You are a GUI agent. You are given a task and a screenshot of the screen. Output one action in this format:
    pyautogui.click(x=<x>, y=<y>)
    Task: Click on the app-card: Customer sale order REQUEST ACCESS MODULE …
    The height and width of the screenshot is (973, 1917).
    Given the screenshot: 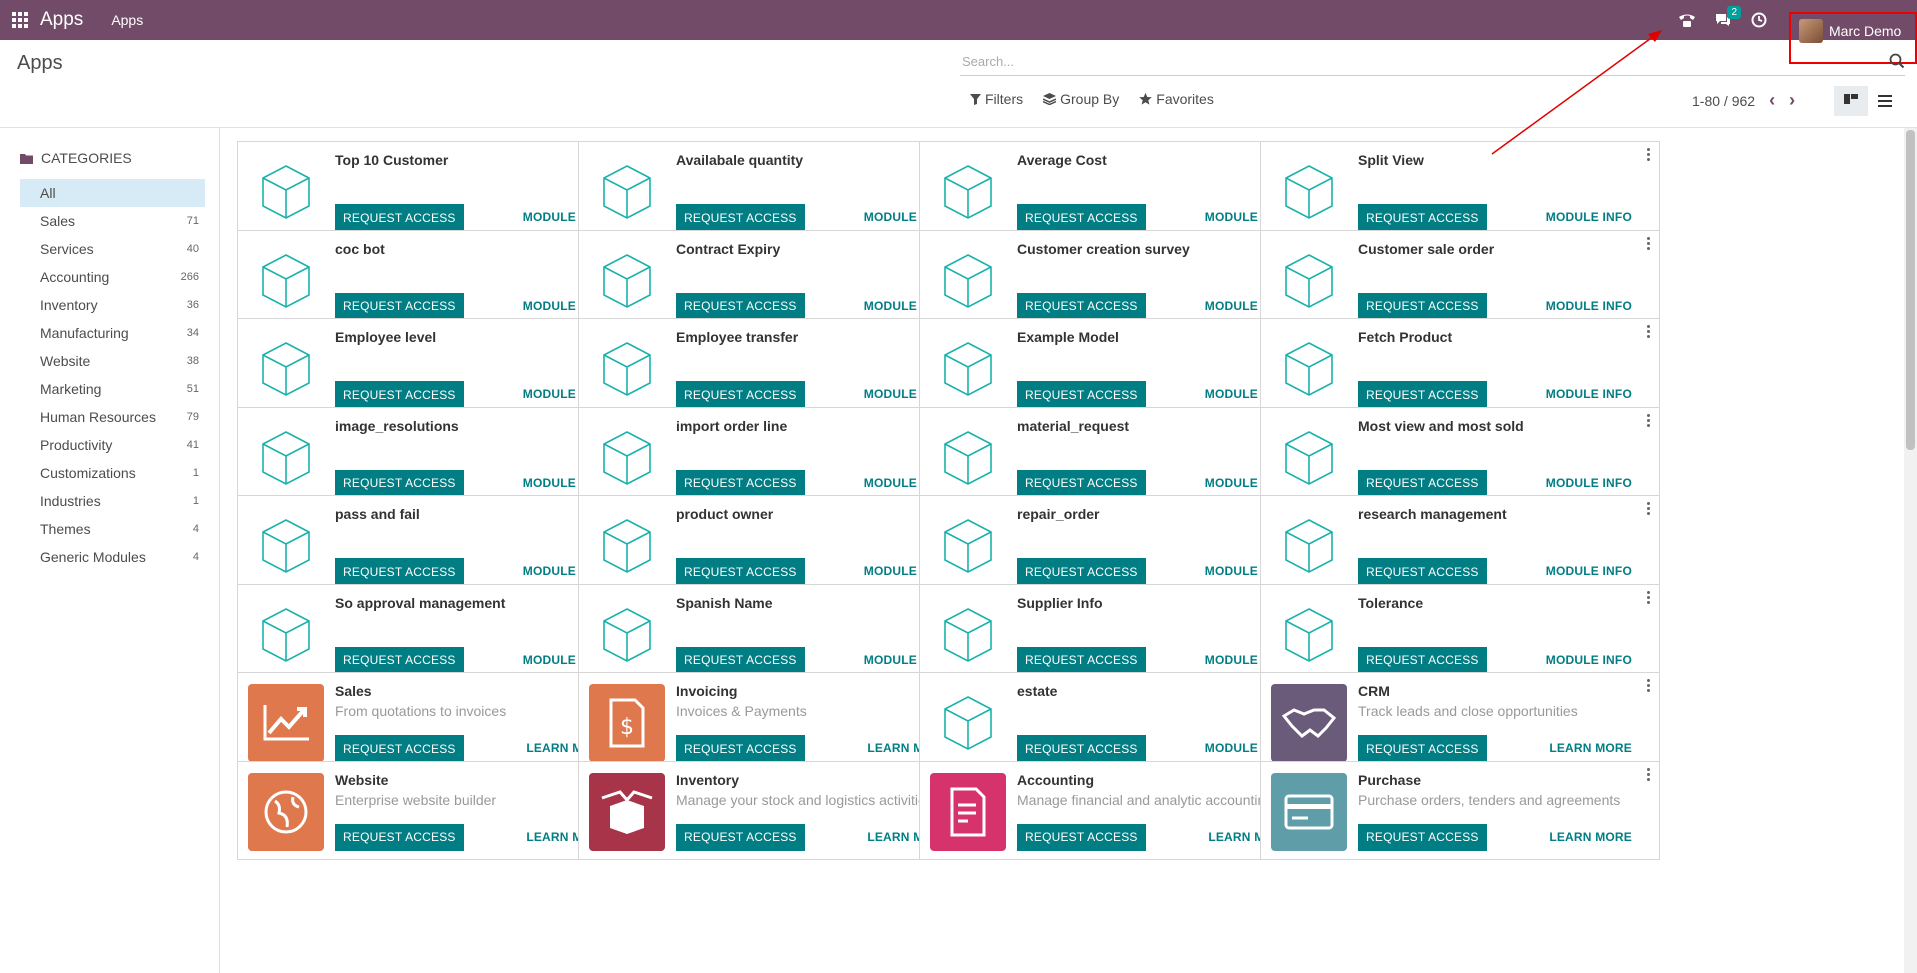 What is the action you would take?
    pyautogui.click(x=1460, y=279)
    